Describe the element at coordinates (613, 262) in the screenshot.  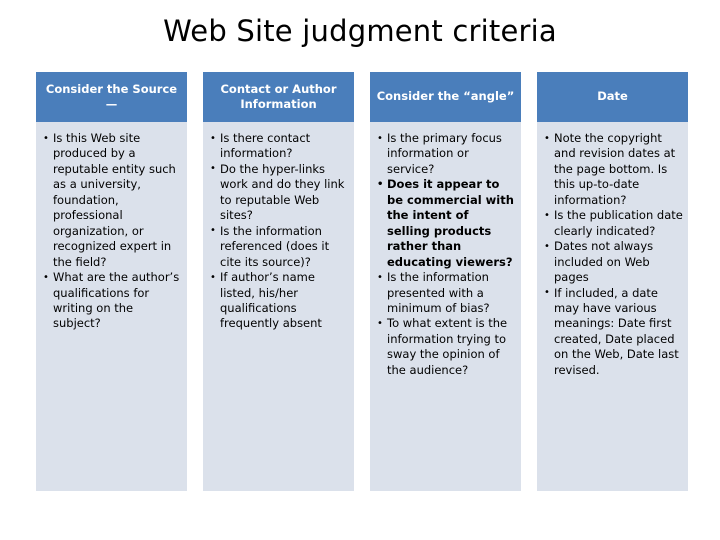
I see `list-item: Dates not always included on Web pages` at that location.